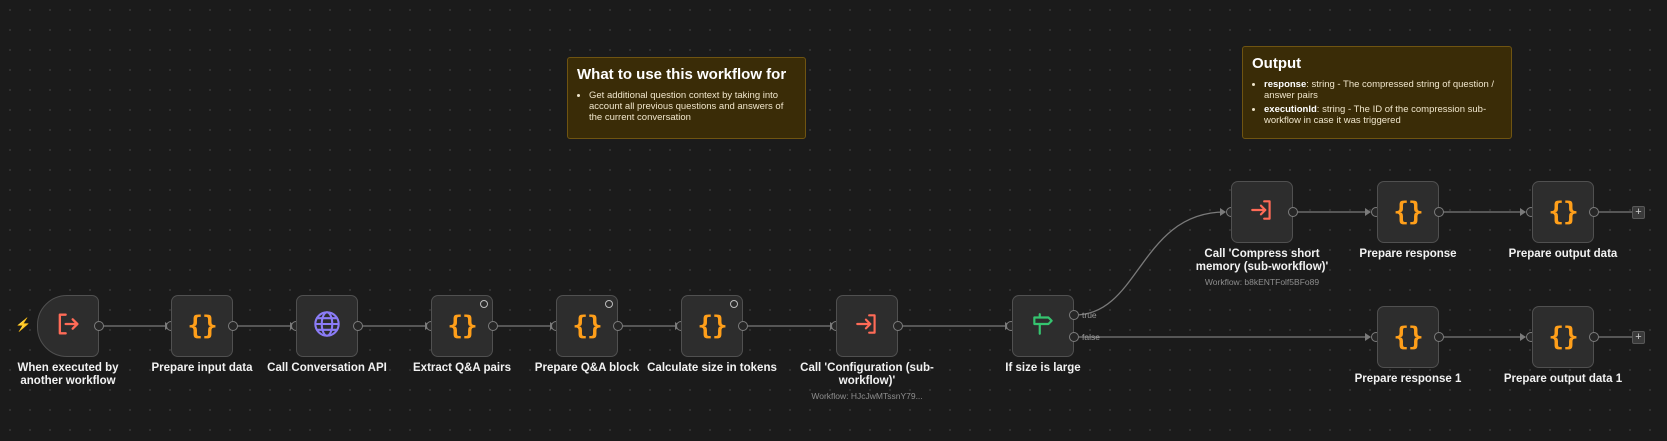  What do you see at coordinates (712, 368) in the screenshot?
I see `node-label: Calculate size in tokens` at bounding box center [712, 368].